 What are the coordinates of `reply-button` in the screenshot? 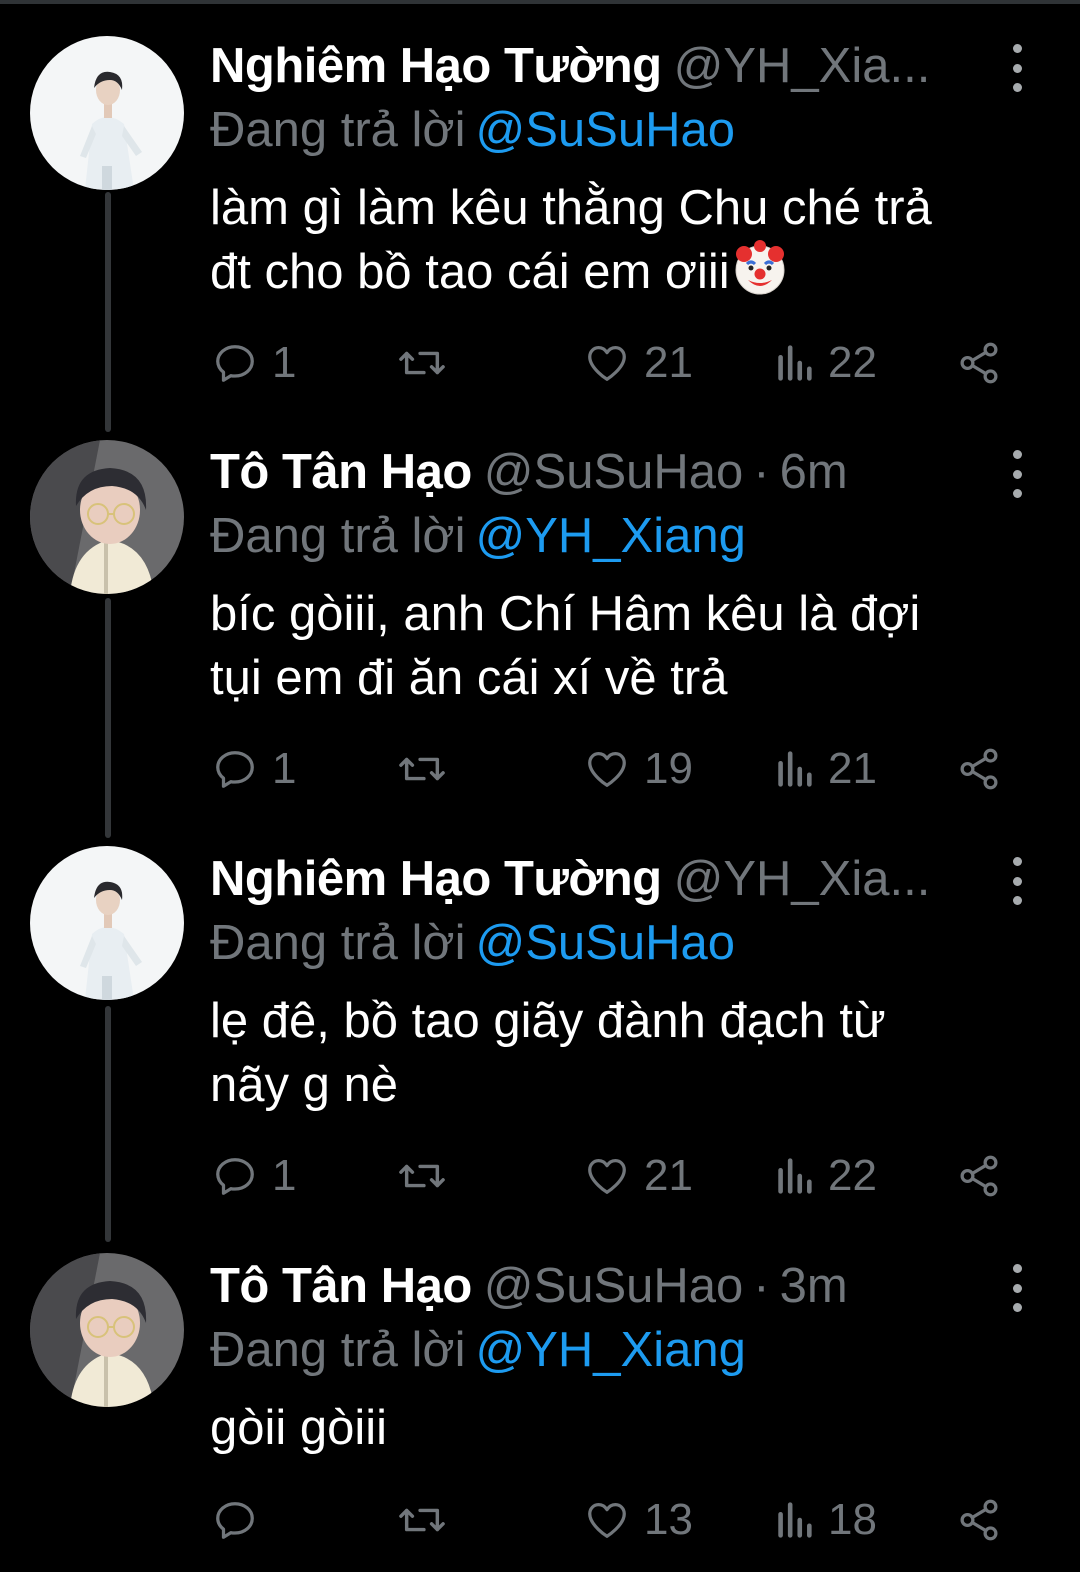 It's located at (242, 1520).